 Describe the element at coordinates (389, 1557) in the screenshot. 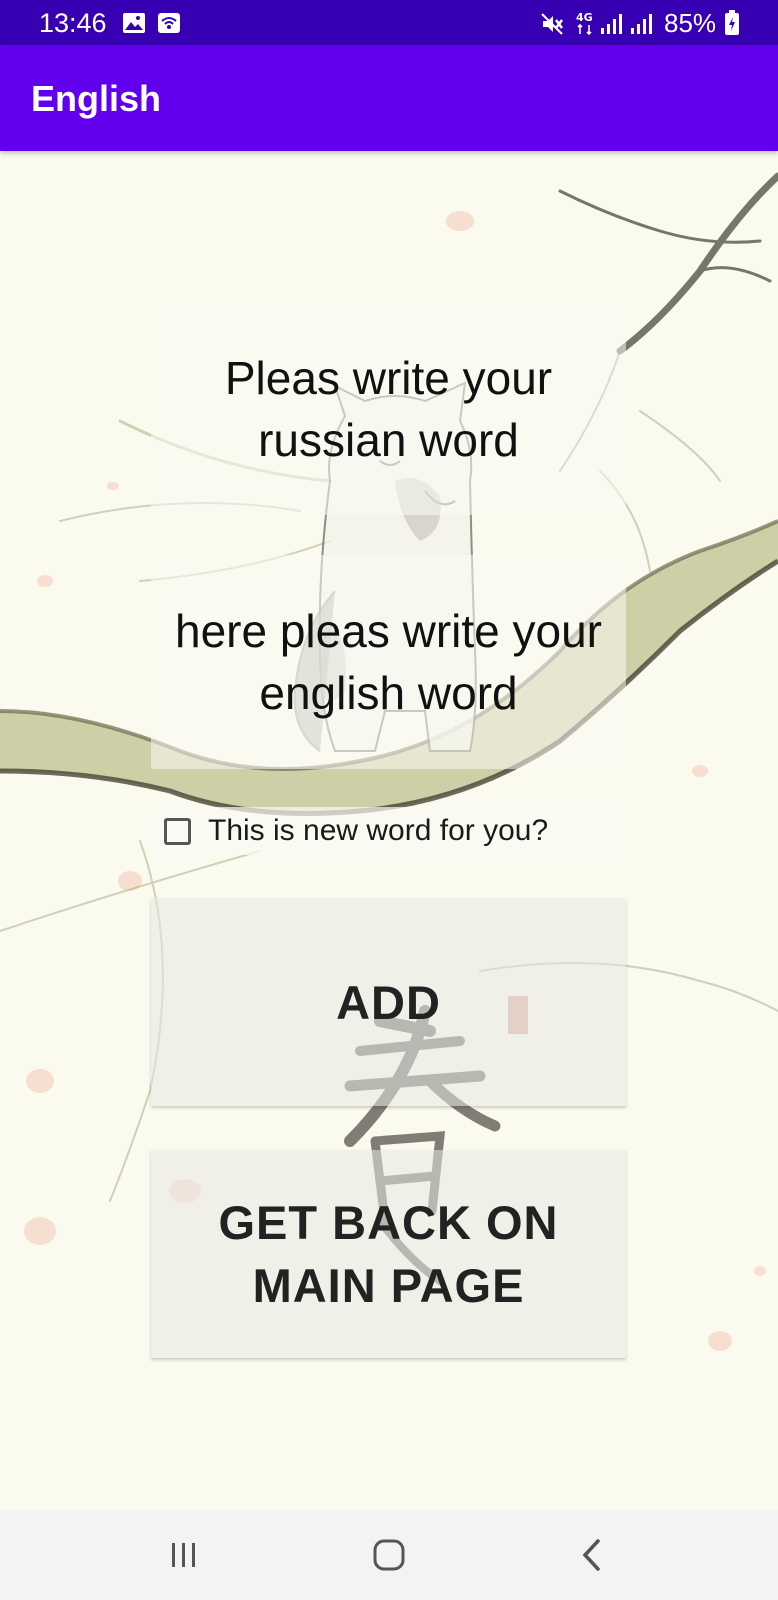

I see `home-icon` at that location.